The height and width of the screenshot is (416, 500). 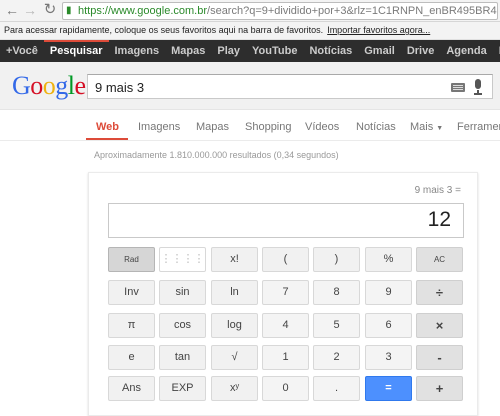 I want to click on equals-key: =, so click(x=388, y=388).